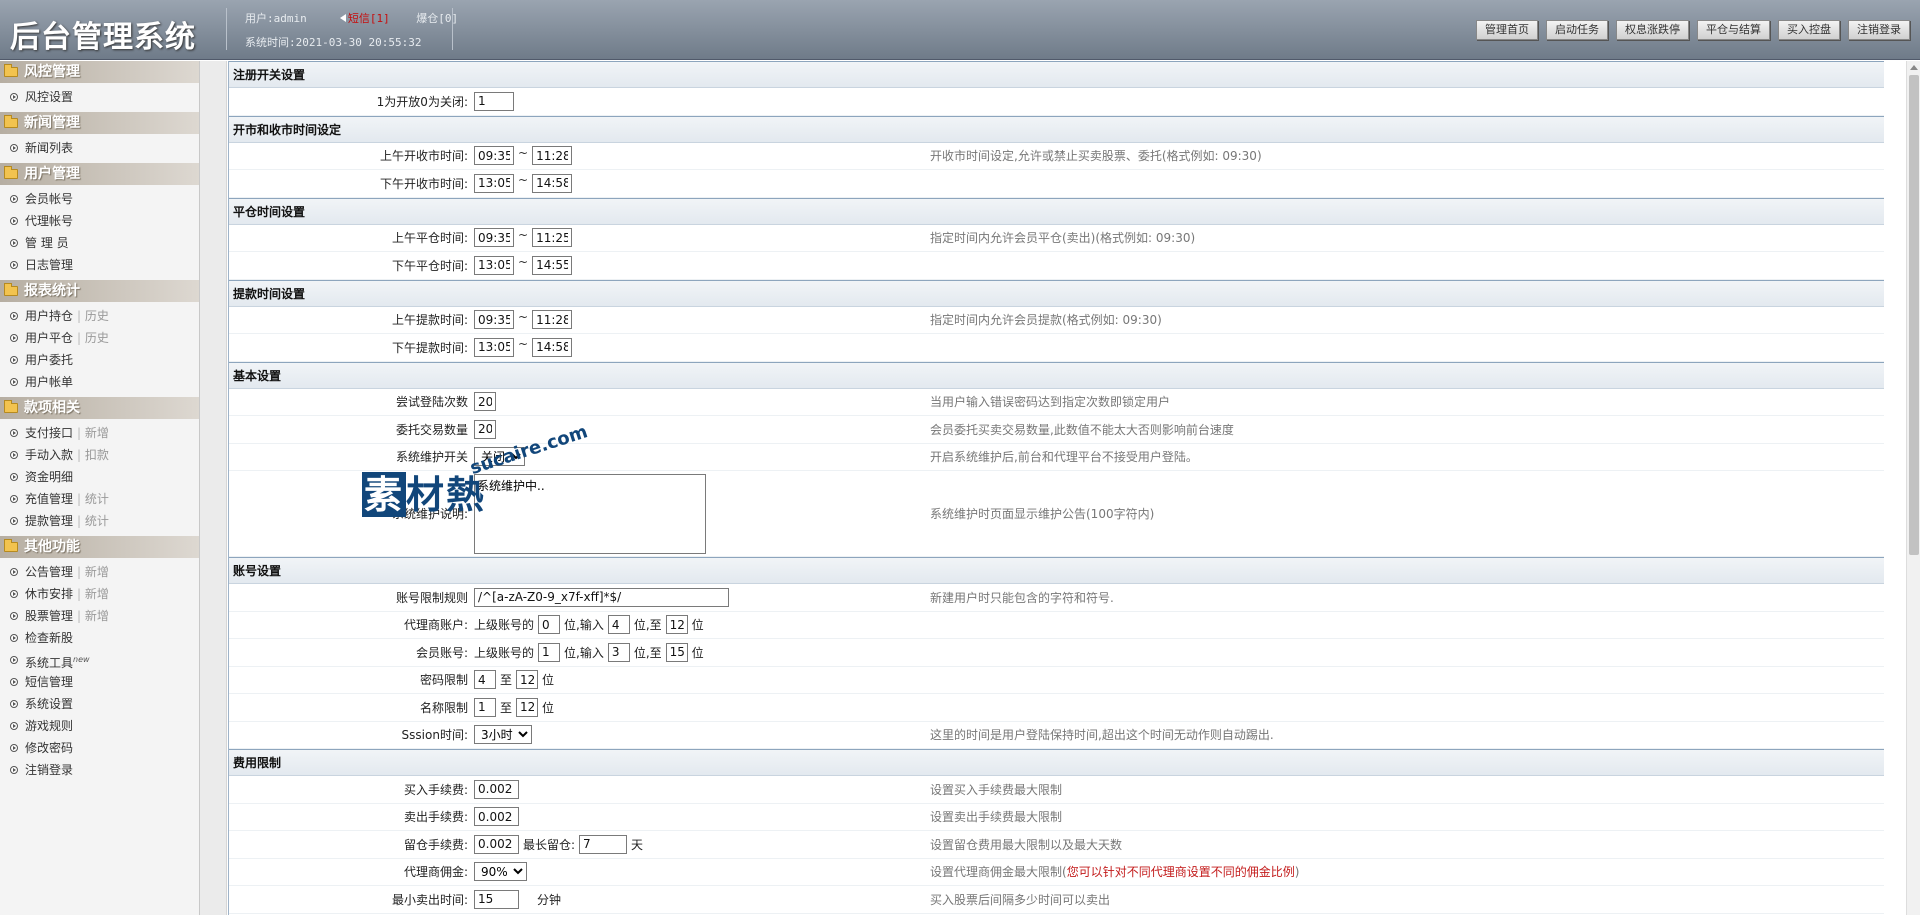  Describe the element at coordinates (431, 429) in the screenshot. I see `entrust-label: 委托交易数量` at that location.